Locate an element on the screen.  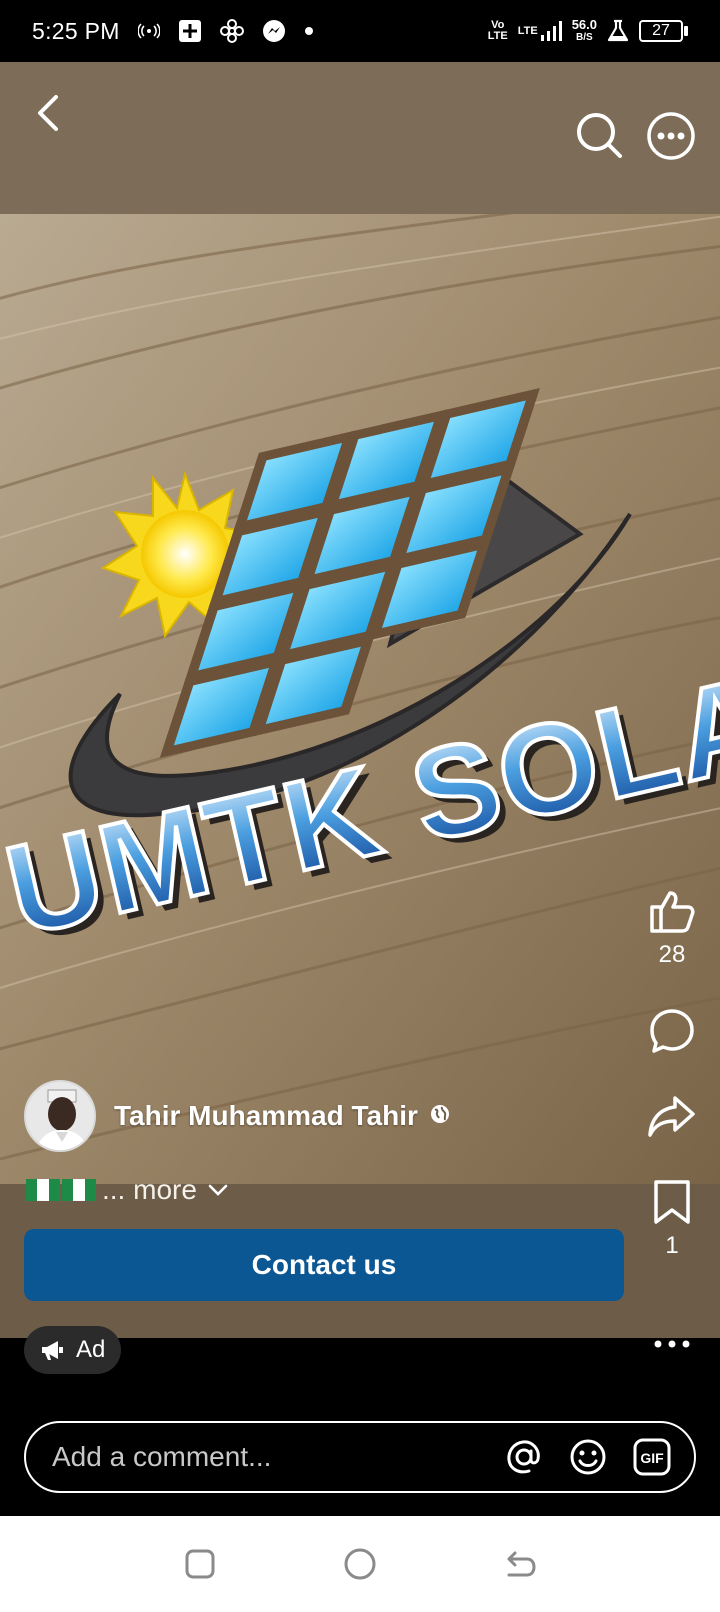
battery-level: 27 is located at coordinates (661, 31).